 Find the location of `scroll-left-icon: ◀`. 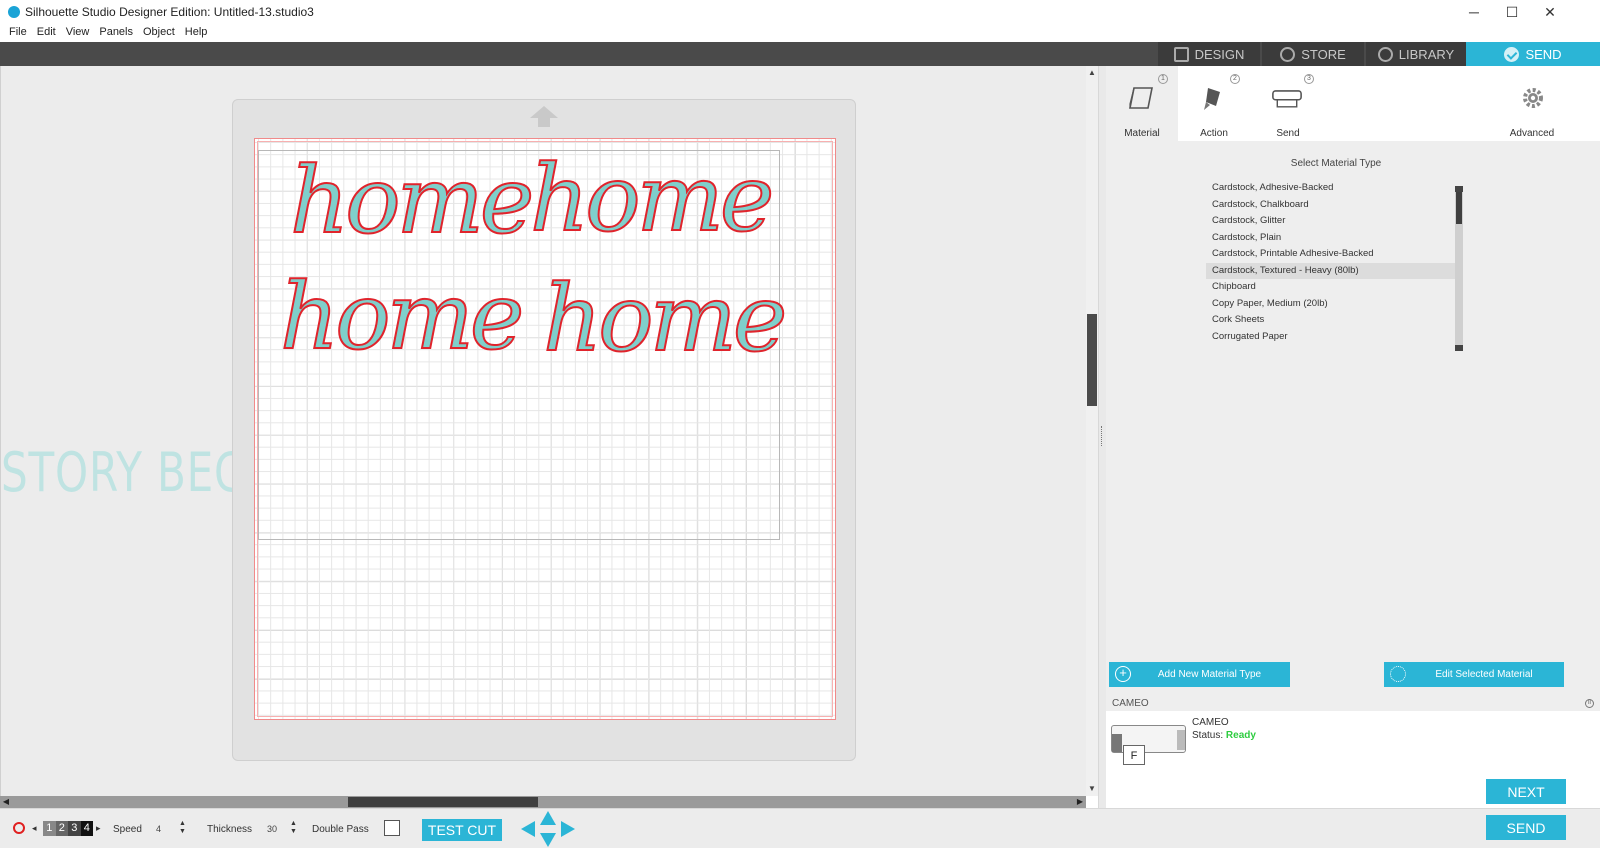

scroll-left-icon: ◀ is located at coordinates (6, 802).